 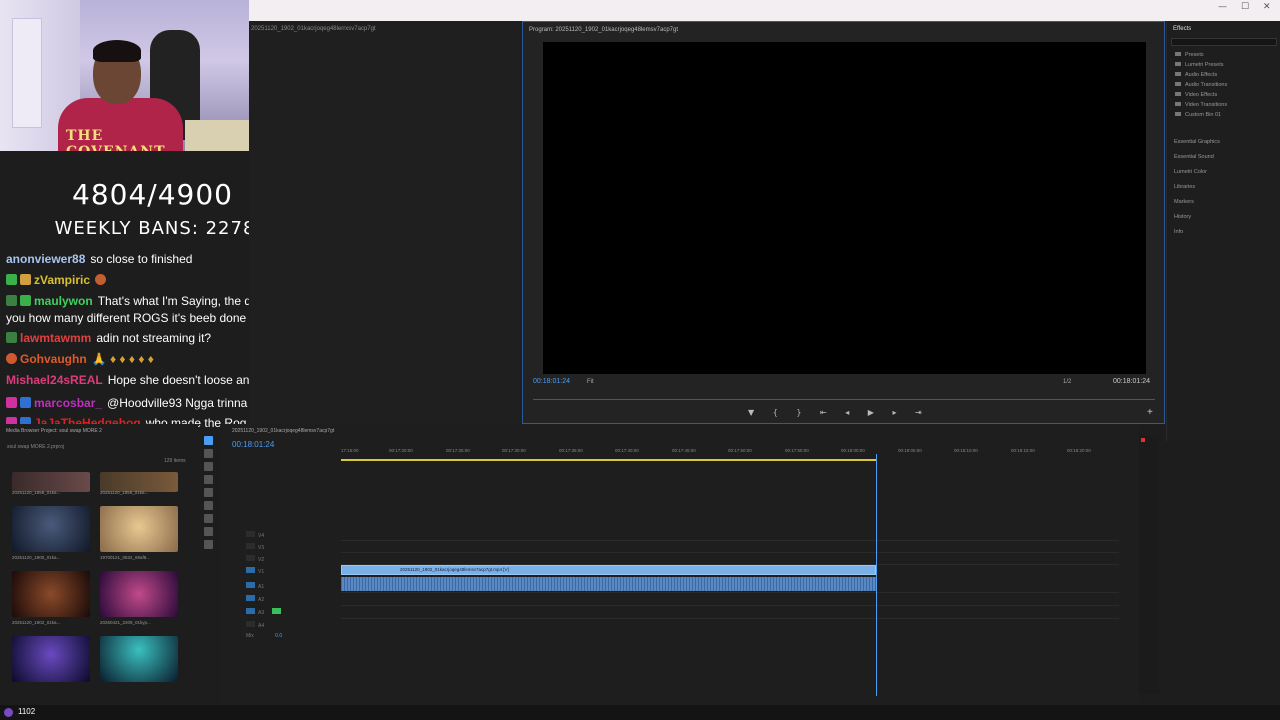 I want to click on folder-icon, so click(x=1178, y=84).